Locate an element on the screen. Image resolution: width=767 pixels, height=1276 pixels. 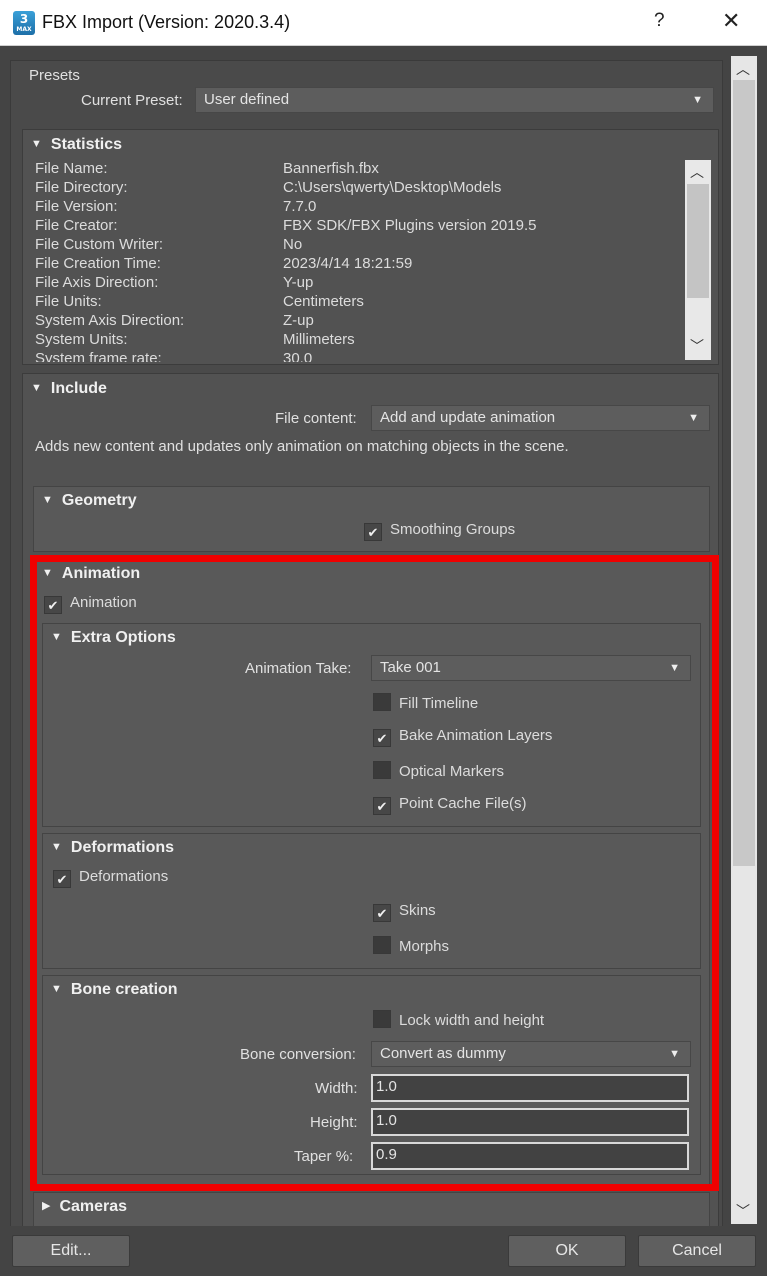
statistics-scrollbar: ︿ ﹀ is located at coordinates (698, 260).